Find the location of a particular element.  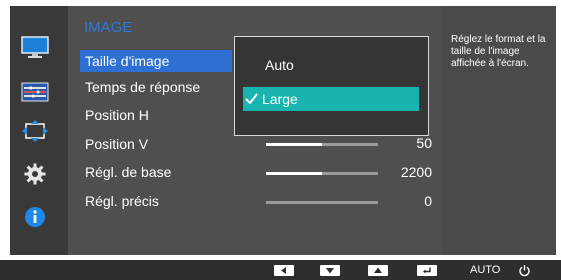

menu-item-label: Position H is located at coordinates (117, 115).